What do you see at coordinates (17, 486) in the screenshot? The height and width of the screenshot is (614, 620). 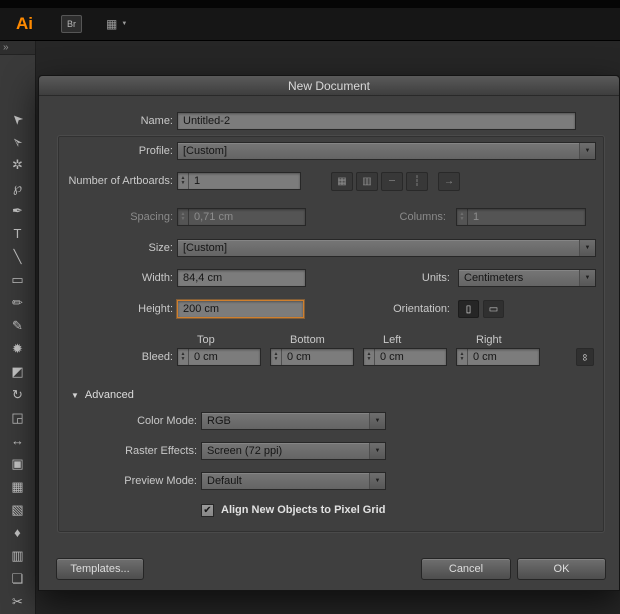 I see `mesh-tool: ▦` at bounding box center [17, 486].